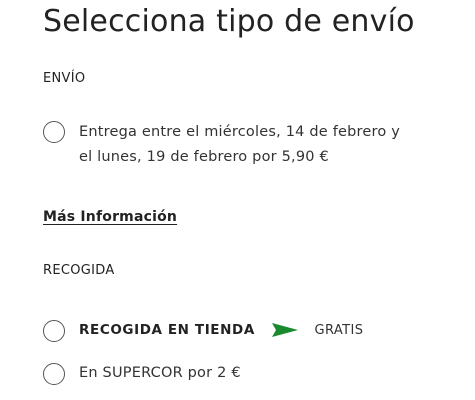 The image size is (475, 400). What do you see at coordinates (54, 330) in the screenshot?
I see `store-pickup-radio` at bounding box center [54, 330].